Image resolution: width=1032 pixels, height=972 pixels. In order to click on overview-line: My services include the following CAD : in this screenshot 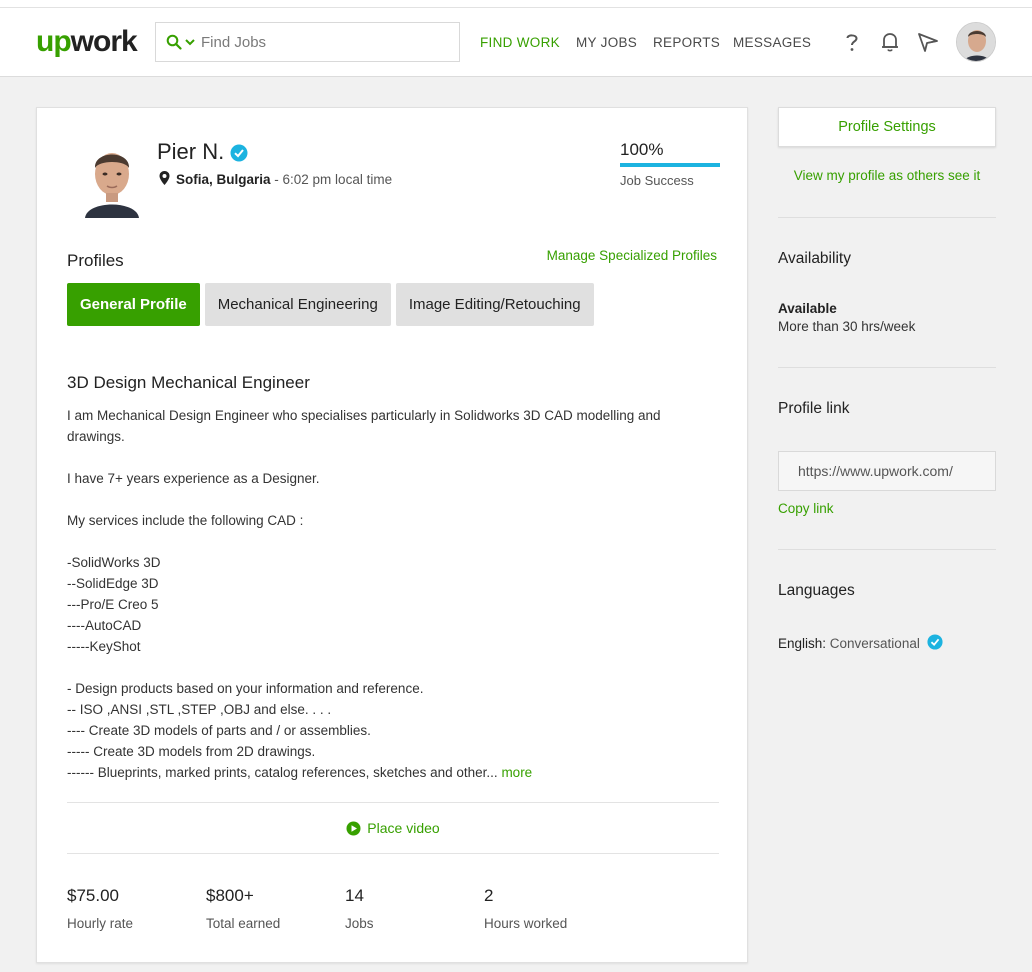, I will do `click(185, 520)`.